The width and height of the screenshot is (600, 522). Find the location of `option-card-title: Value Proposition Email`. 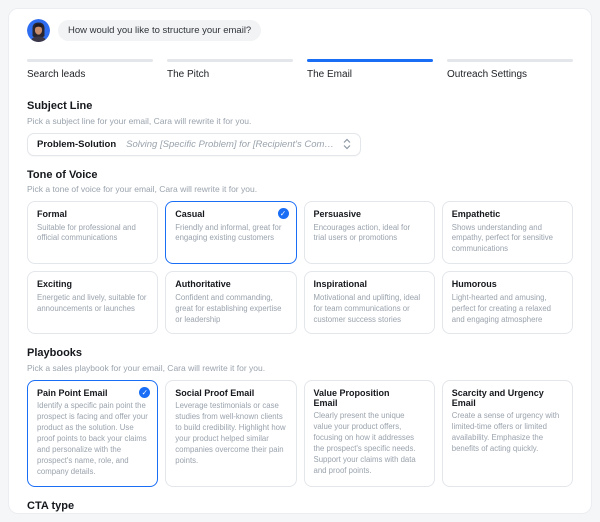

option-card-title: Value Proposition Email is located at coordinates (351, 397).